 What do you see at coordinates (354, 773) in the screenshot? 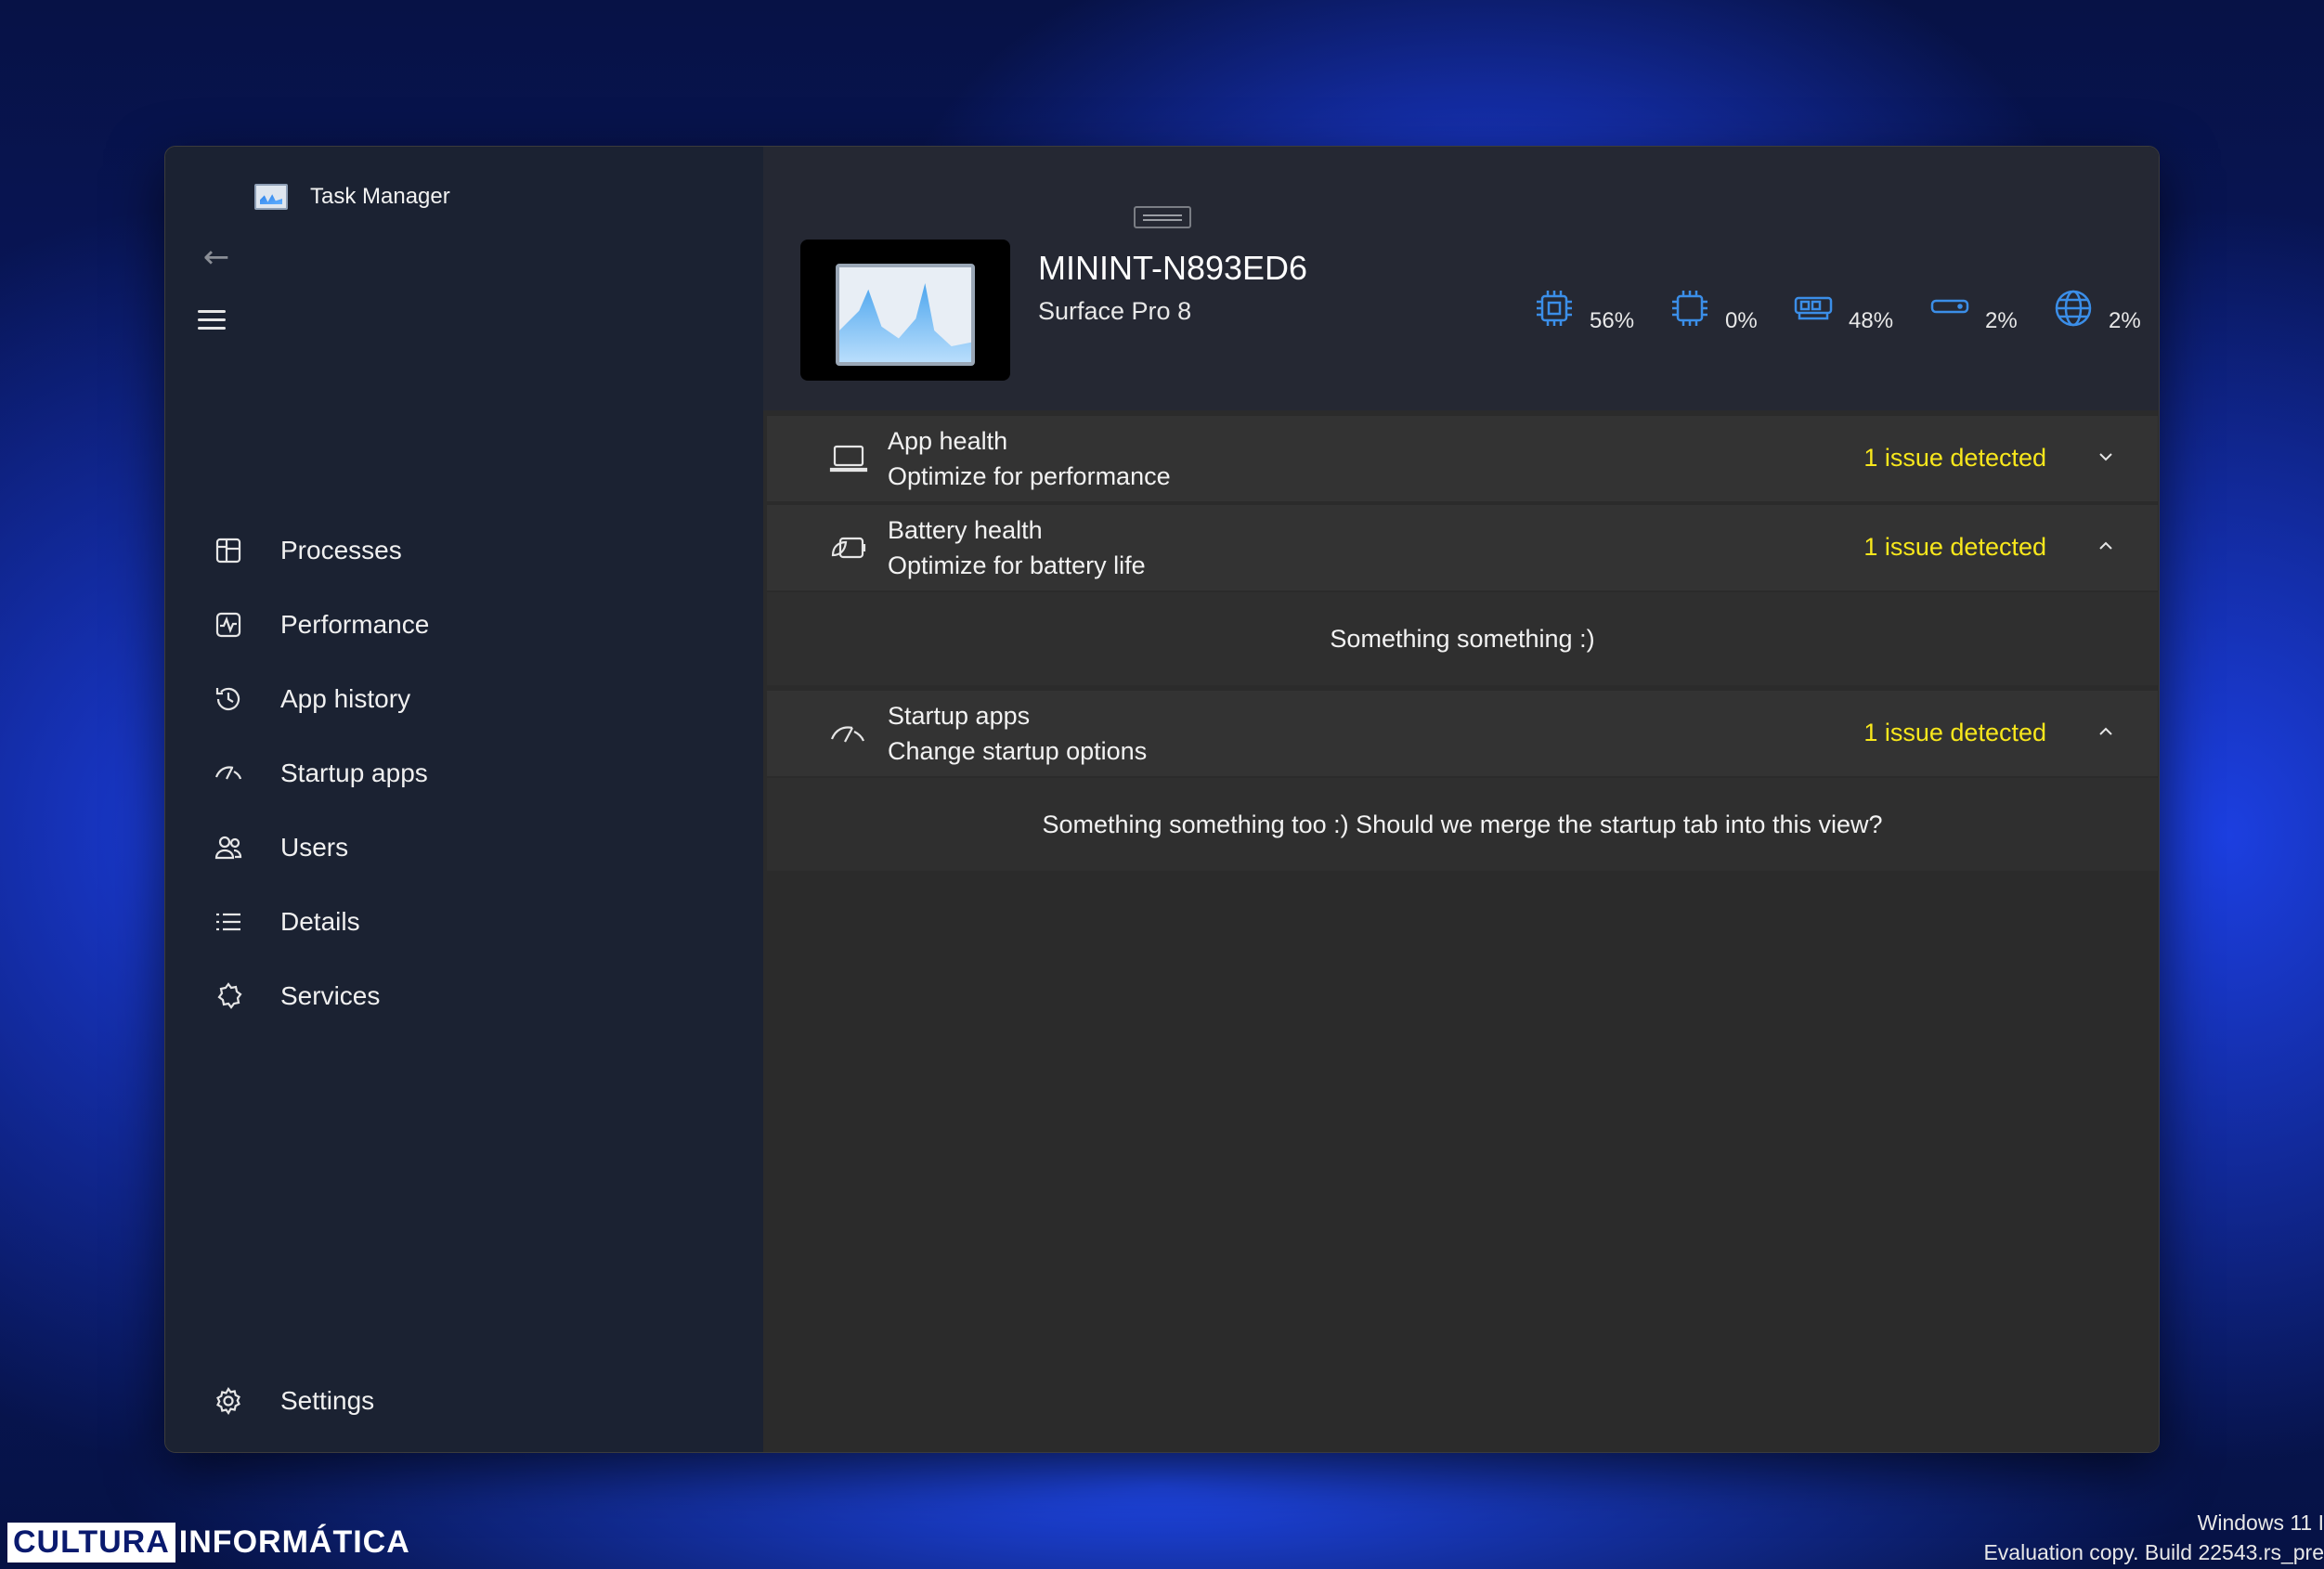
I see `sidebar-item-label: Startup apps` at bounding box center [354, 773].